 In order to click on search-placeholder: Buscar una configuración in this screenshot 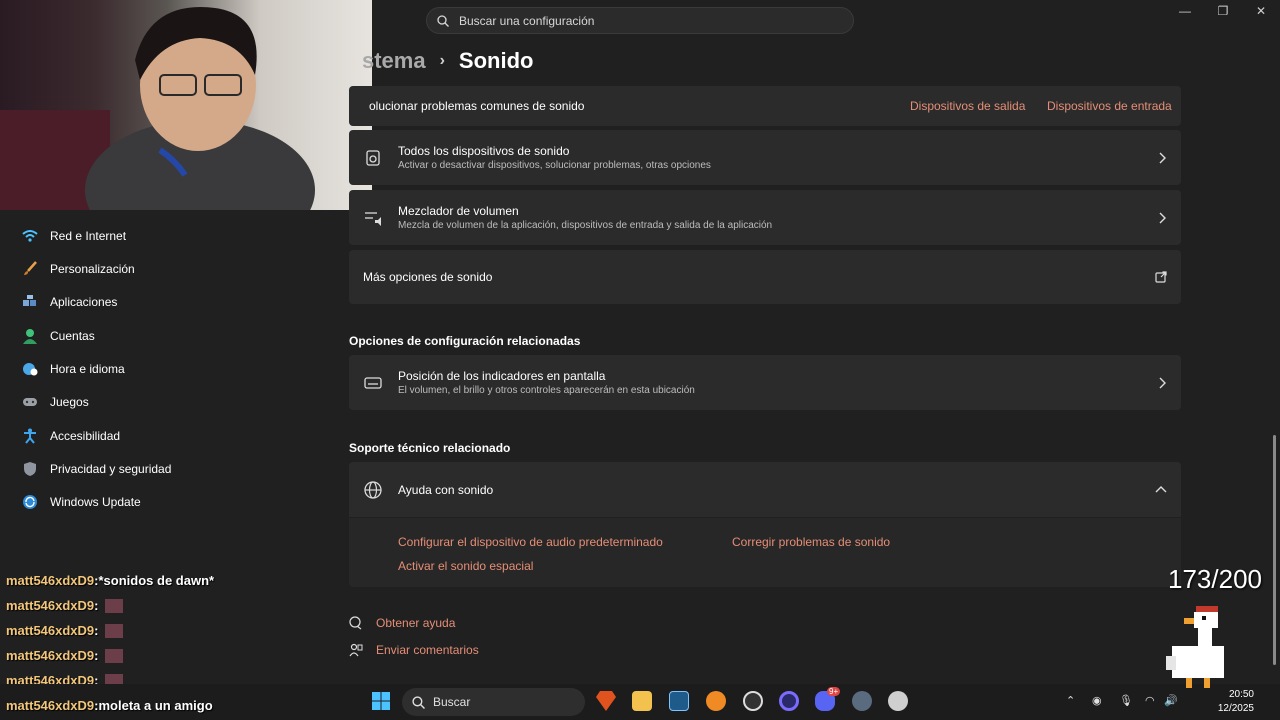, I will do `click(527, 20)`.